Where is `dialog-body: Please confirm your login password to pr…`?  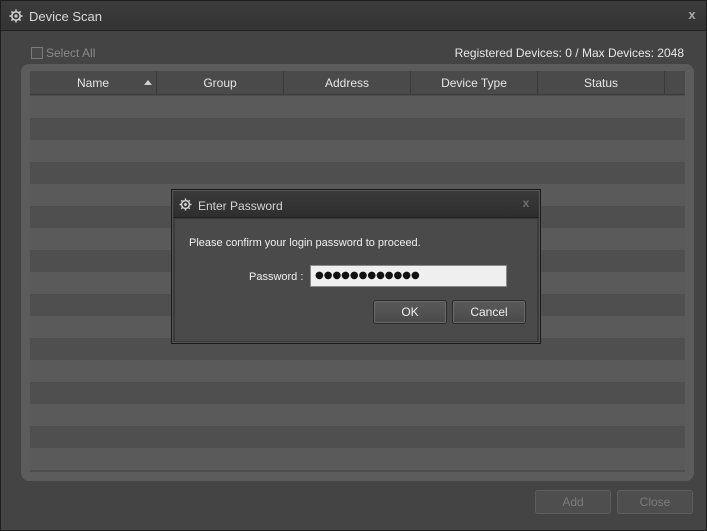
dialog-body: Please confirm your login password to pr… is located at coordinates (356, 280).